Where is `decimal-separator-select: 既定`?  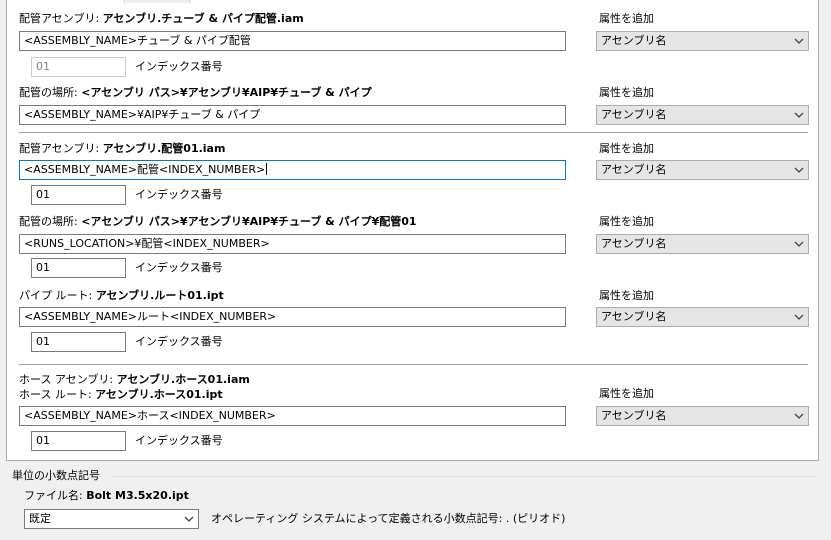
decimal-separator-select: 既定 is located at coordinates (111, 519).